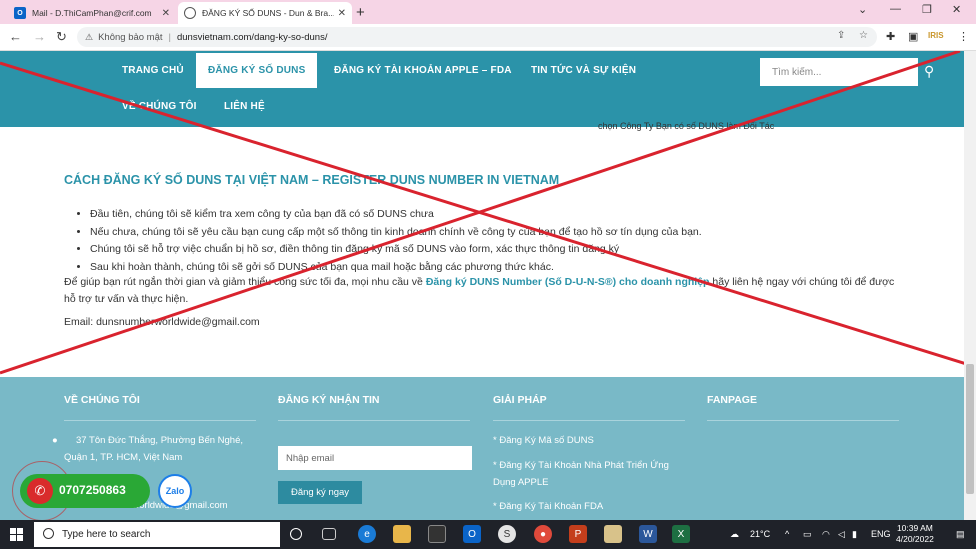 The image size is (976, 549). What do you see at coordinates (320, 492) in the screenshot?
I see `subscribe-button: Đăng ký ngay` at bounding box center [320, 492].